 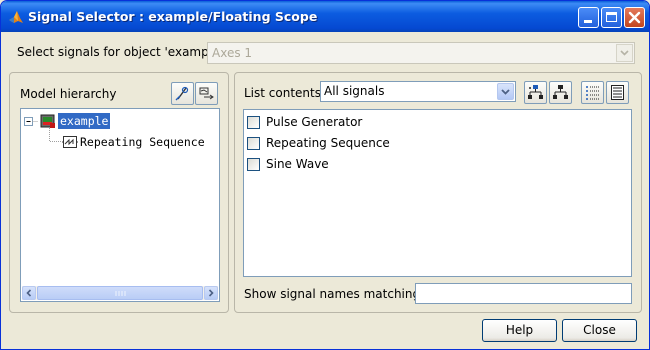 What do you see at coordinates (421, 53) in the screenshot?
I see `axes-select: Axes 1` at bounding box center [421, 53].